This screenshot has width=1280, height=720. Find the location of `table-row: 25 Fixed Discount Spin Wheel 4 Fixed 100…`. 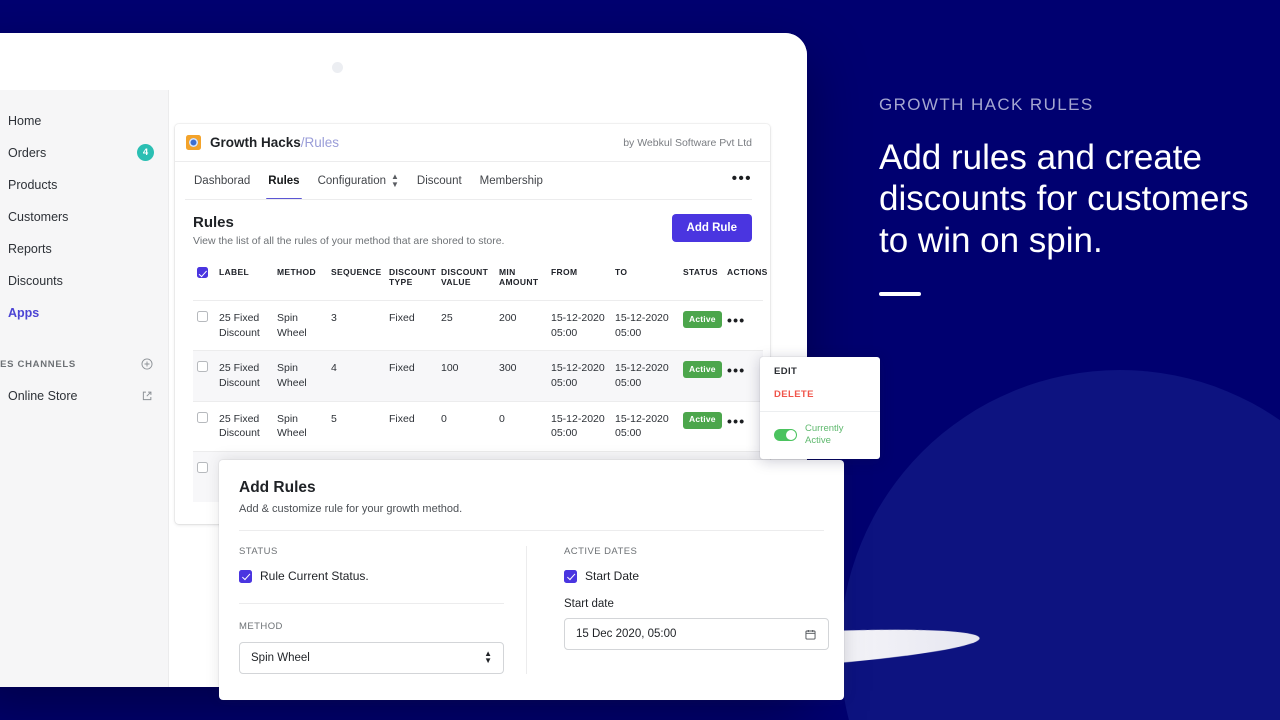

table-row: 25 Fixed Discount Spin Wheel 4 Fixed 100… is located at coordinates (478, 376).